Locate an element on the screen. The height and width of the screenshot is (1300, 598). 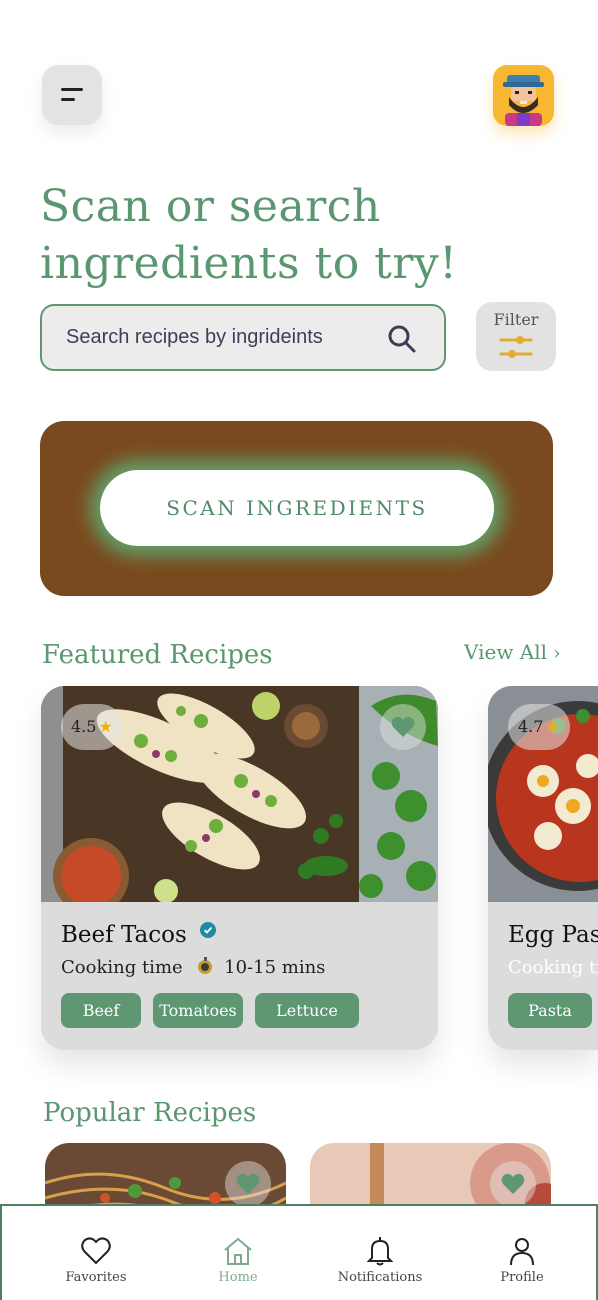
filter-button: Filter is located at coordinates (516, 336).